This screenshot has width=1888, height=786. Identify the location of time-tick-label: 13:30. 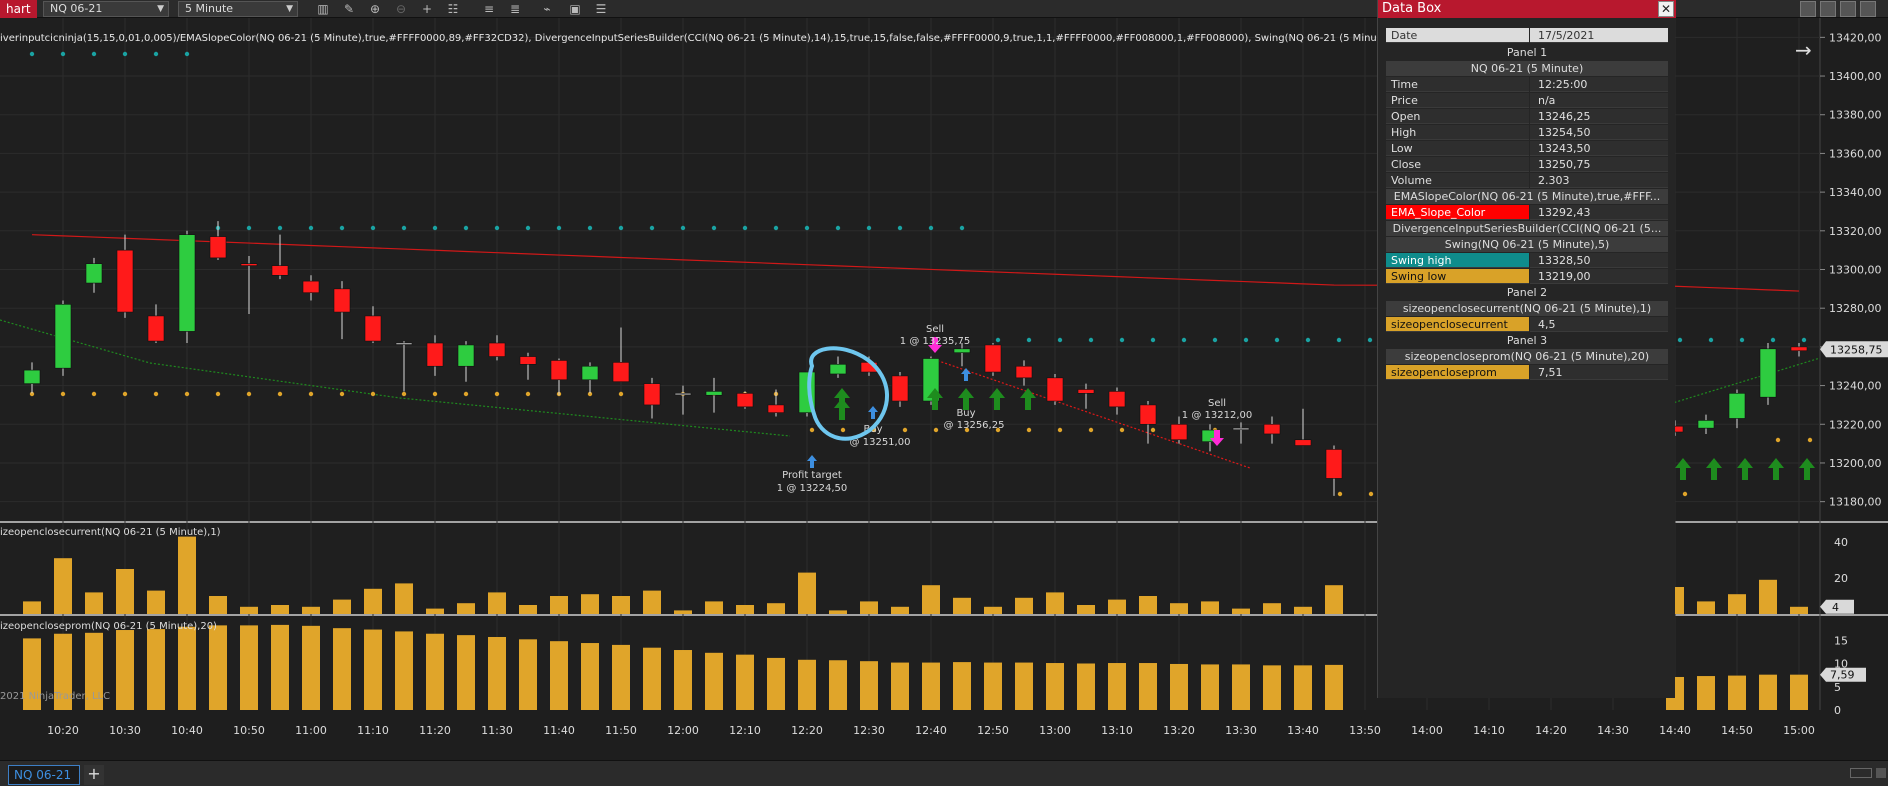
(1241, 730).